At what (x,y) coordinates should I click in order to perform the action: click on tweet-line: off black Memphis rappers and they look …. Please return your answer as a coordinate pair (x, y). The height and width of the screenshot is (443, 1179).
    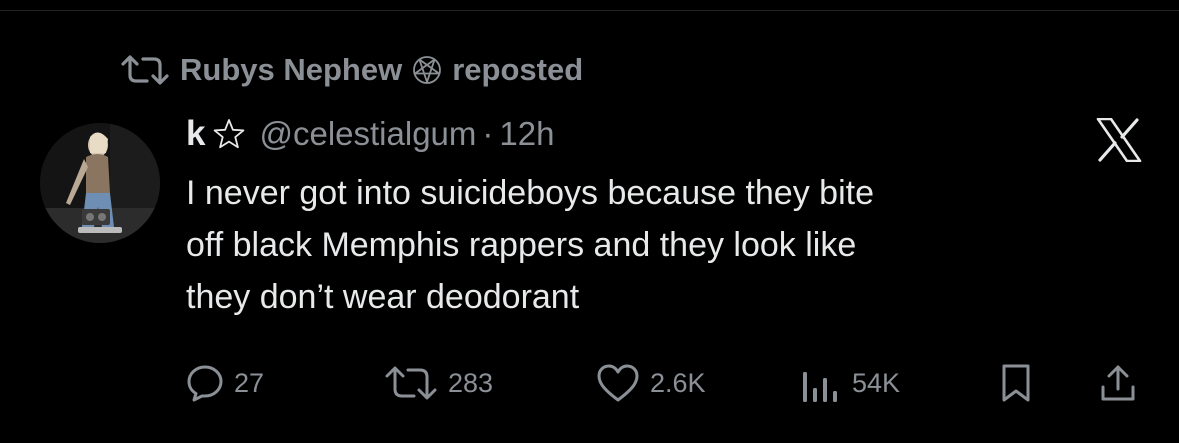
    Looking at the image, I should click on (521, 245).